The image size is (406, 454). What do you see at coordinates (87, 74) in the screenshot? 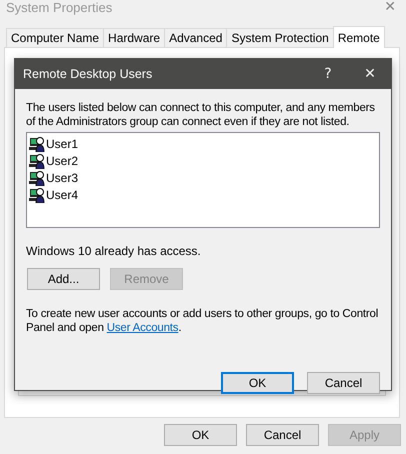
I see `dialog-title: Remote Desktop Users` at bounding box center [87, 74].